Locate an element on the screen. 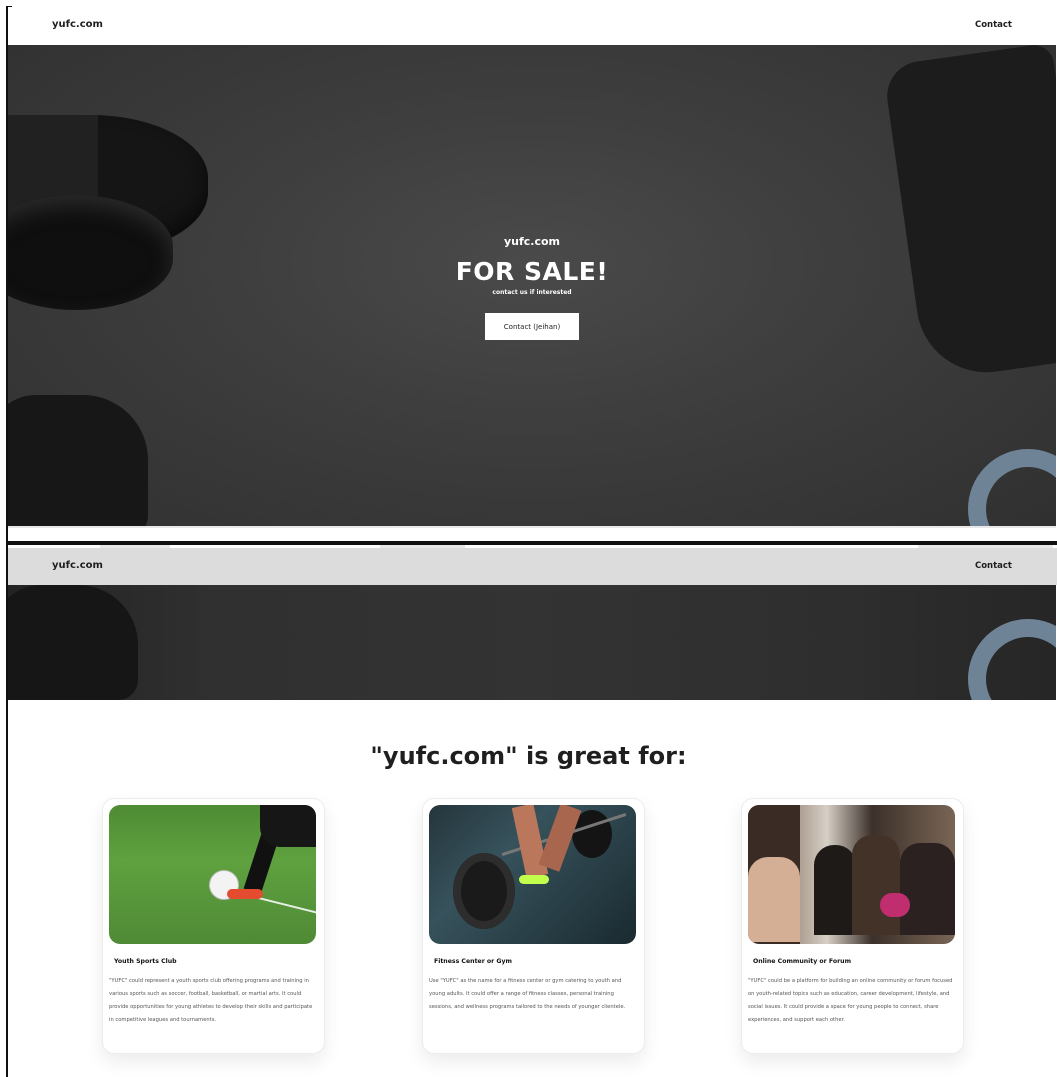 The height and width of the screenshot is (1077, 1057). card-title: Youth Sports Club is located at coordinates (145, 961).